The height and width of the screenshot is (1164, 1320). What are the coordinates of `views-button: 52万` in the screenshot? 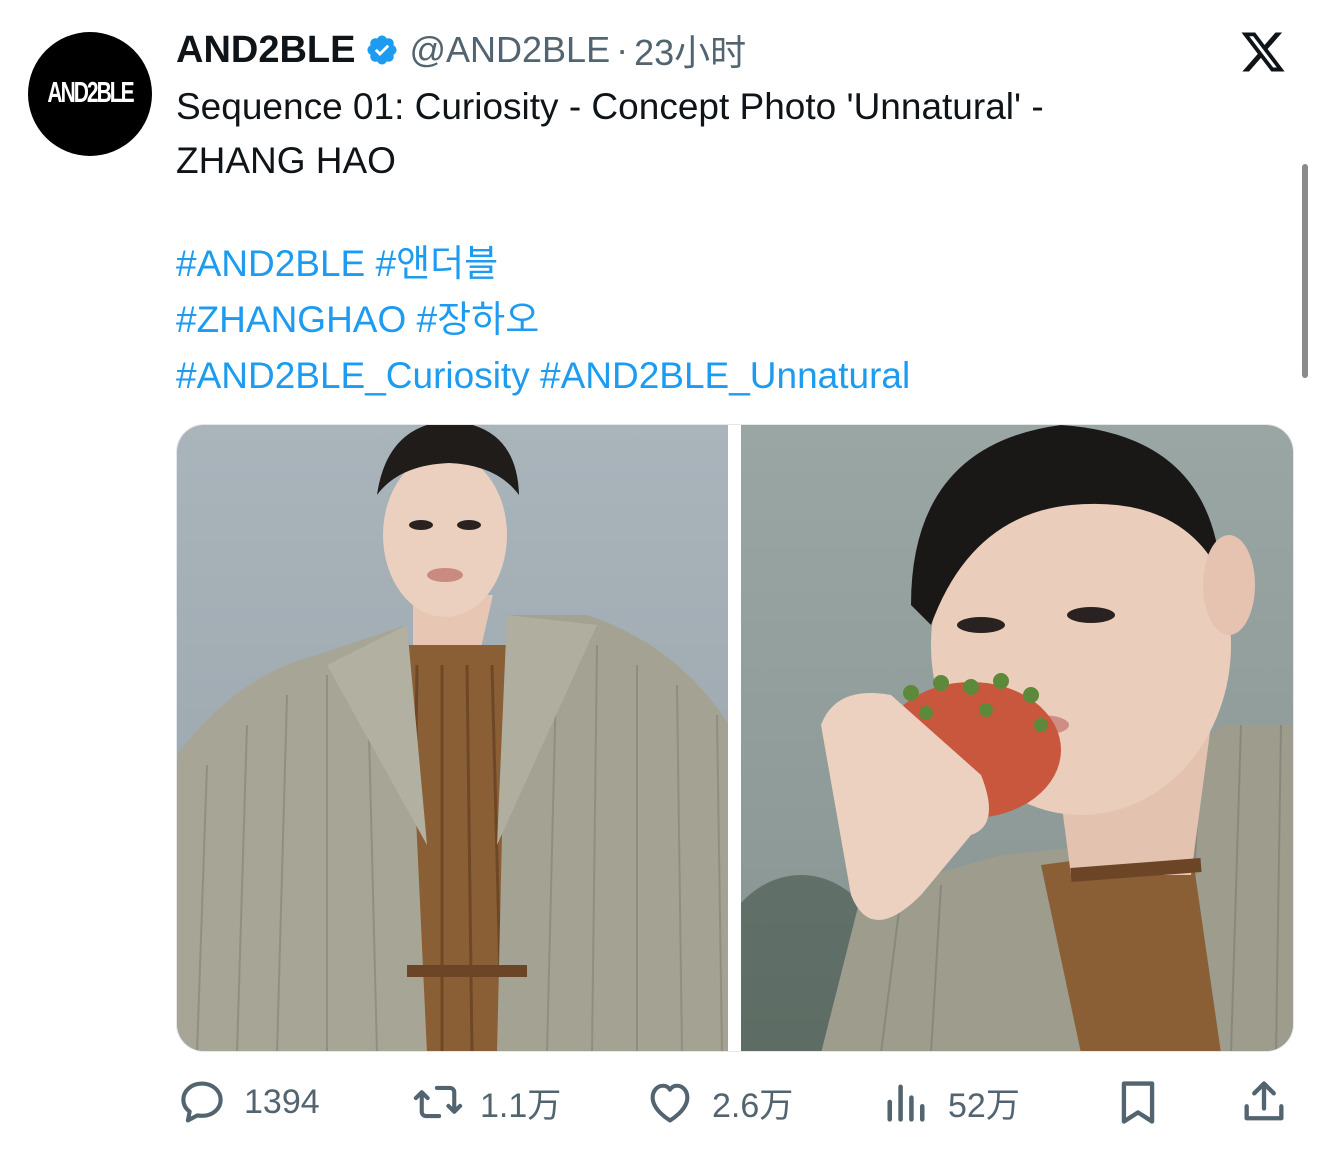 It's located at (950, 1102).